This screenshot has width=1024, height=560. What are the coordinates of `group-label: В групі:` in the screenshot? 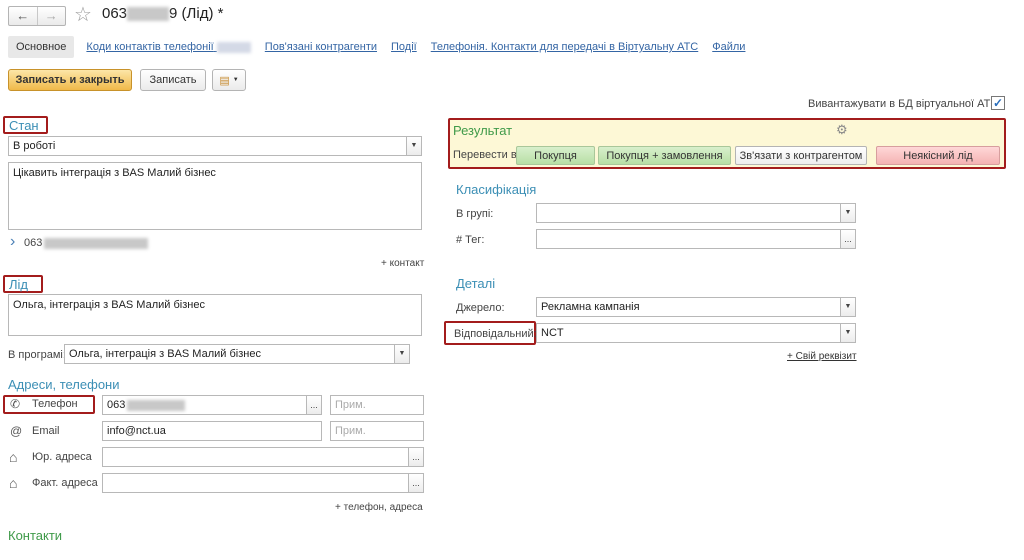 It's located at (475, 214).